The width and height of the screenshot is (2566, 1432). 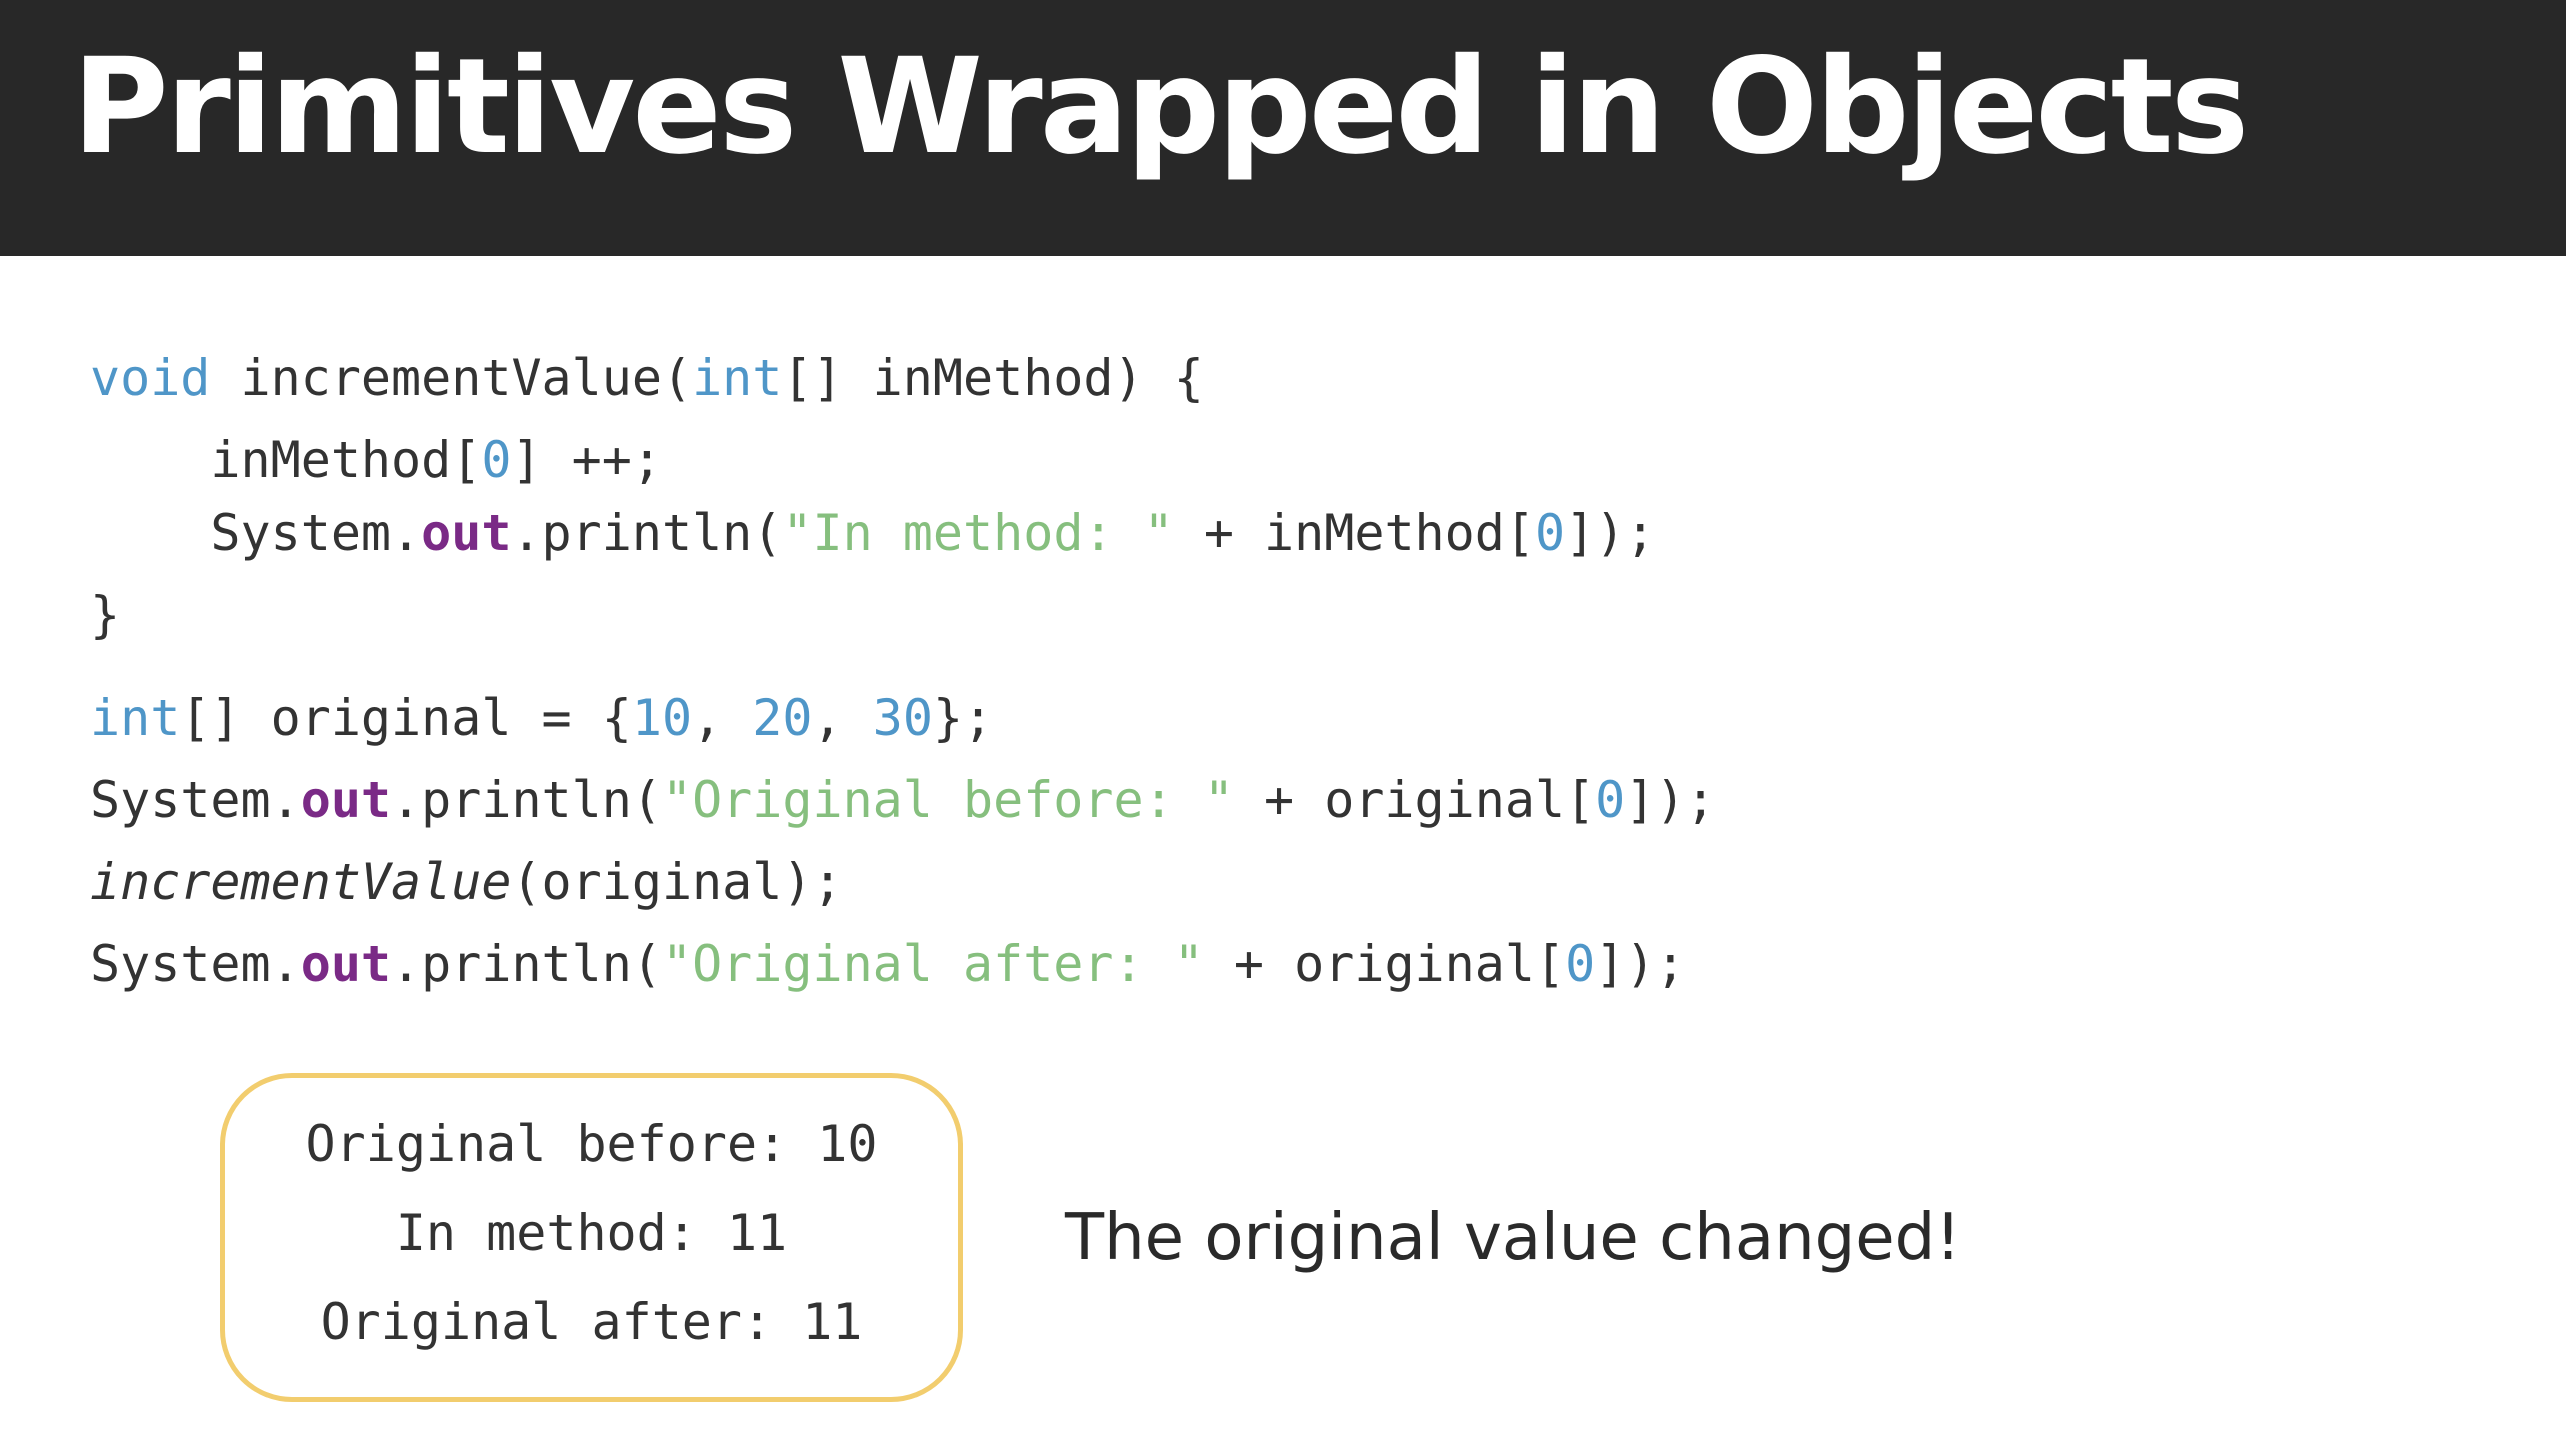 What do you see at coordinates (677, 882) in the screenshot?
I see `code-text: (original);` at bounding box center [677, 882].